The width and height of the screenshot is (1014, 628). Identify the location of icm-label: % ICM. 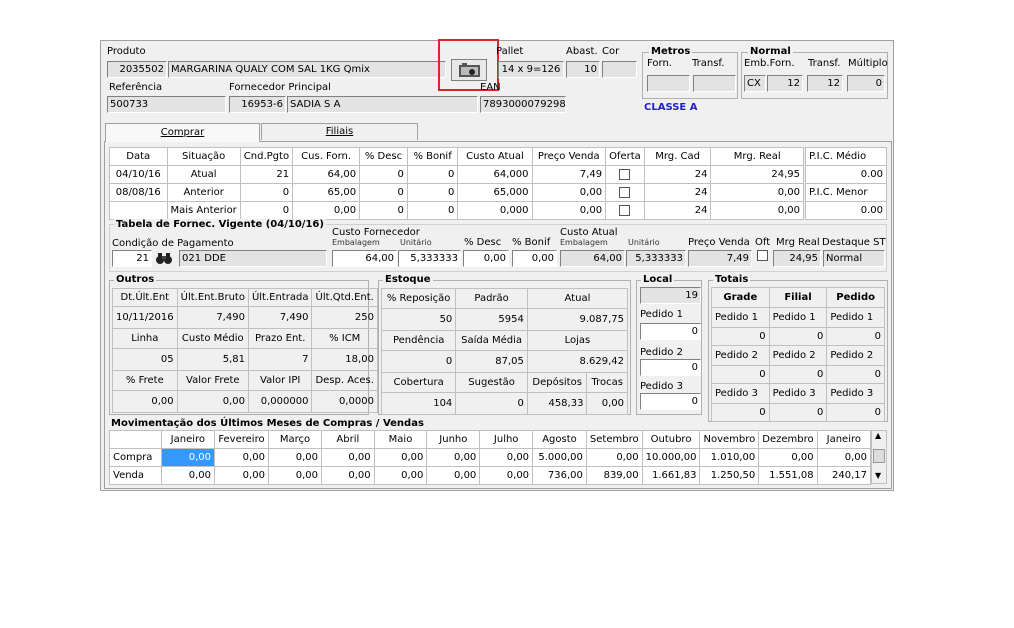
(344, 338).